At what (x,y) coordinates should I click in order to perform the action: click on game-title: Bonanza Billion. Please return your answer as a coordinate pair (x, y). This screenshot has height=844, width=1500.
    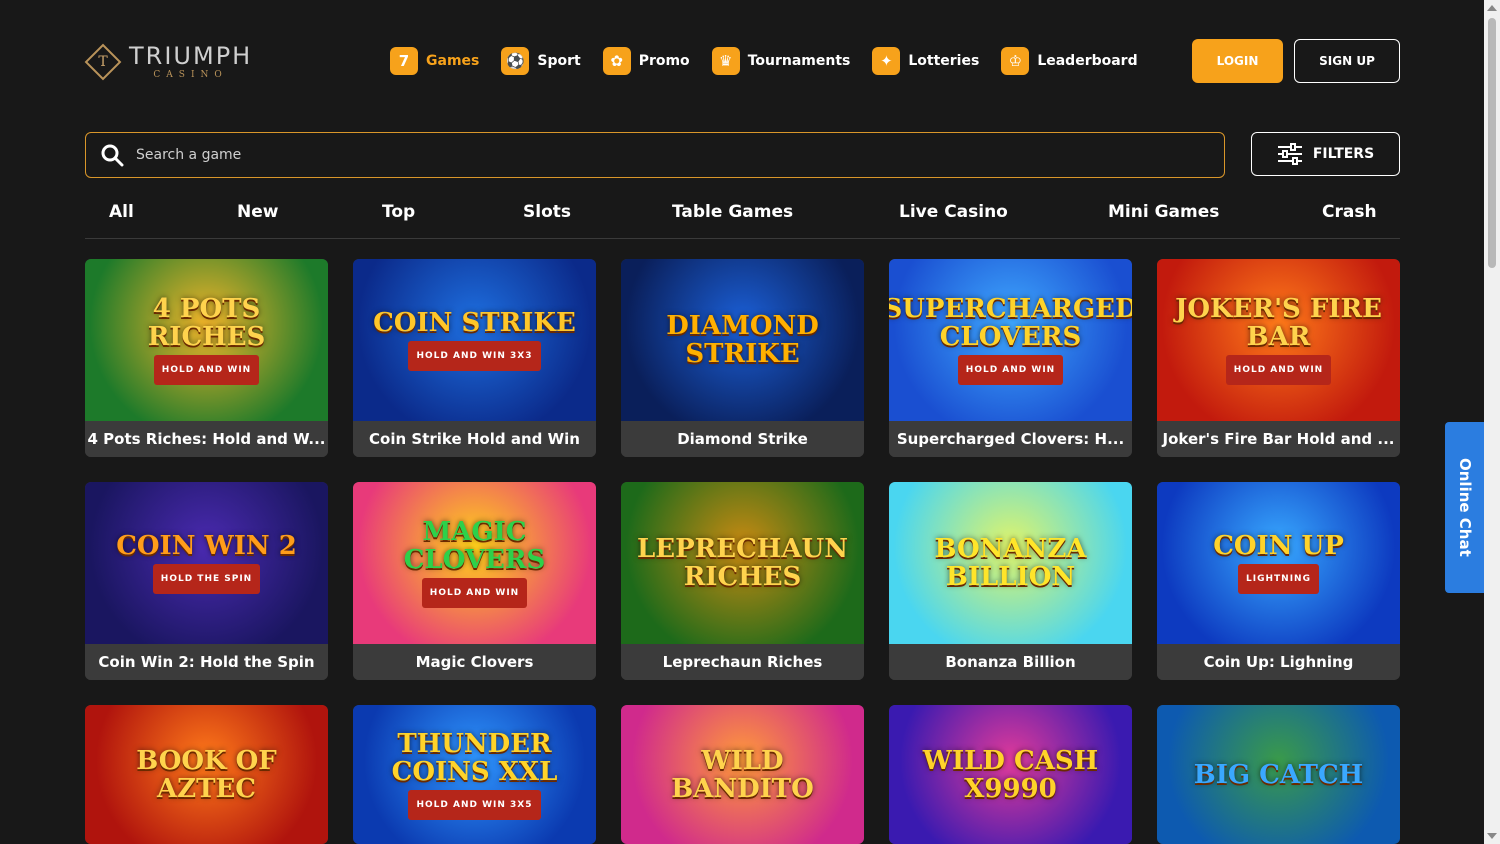
    Looking at the image, I should click on (1010, 662).